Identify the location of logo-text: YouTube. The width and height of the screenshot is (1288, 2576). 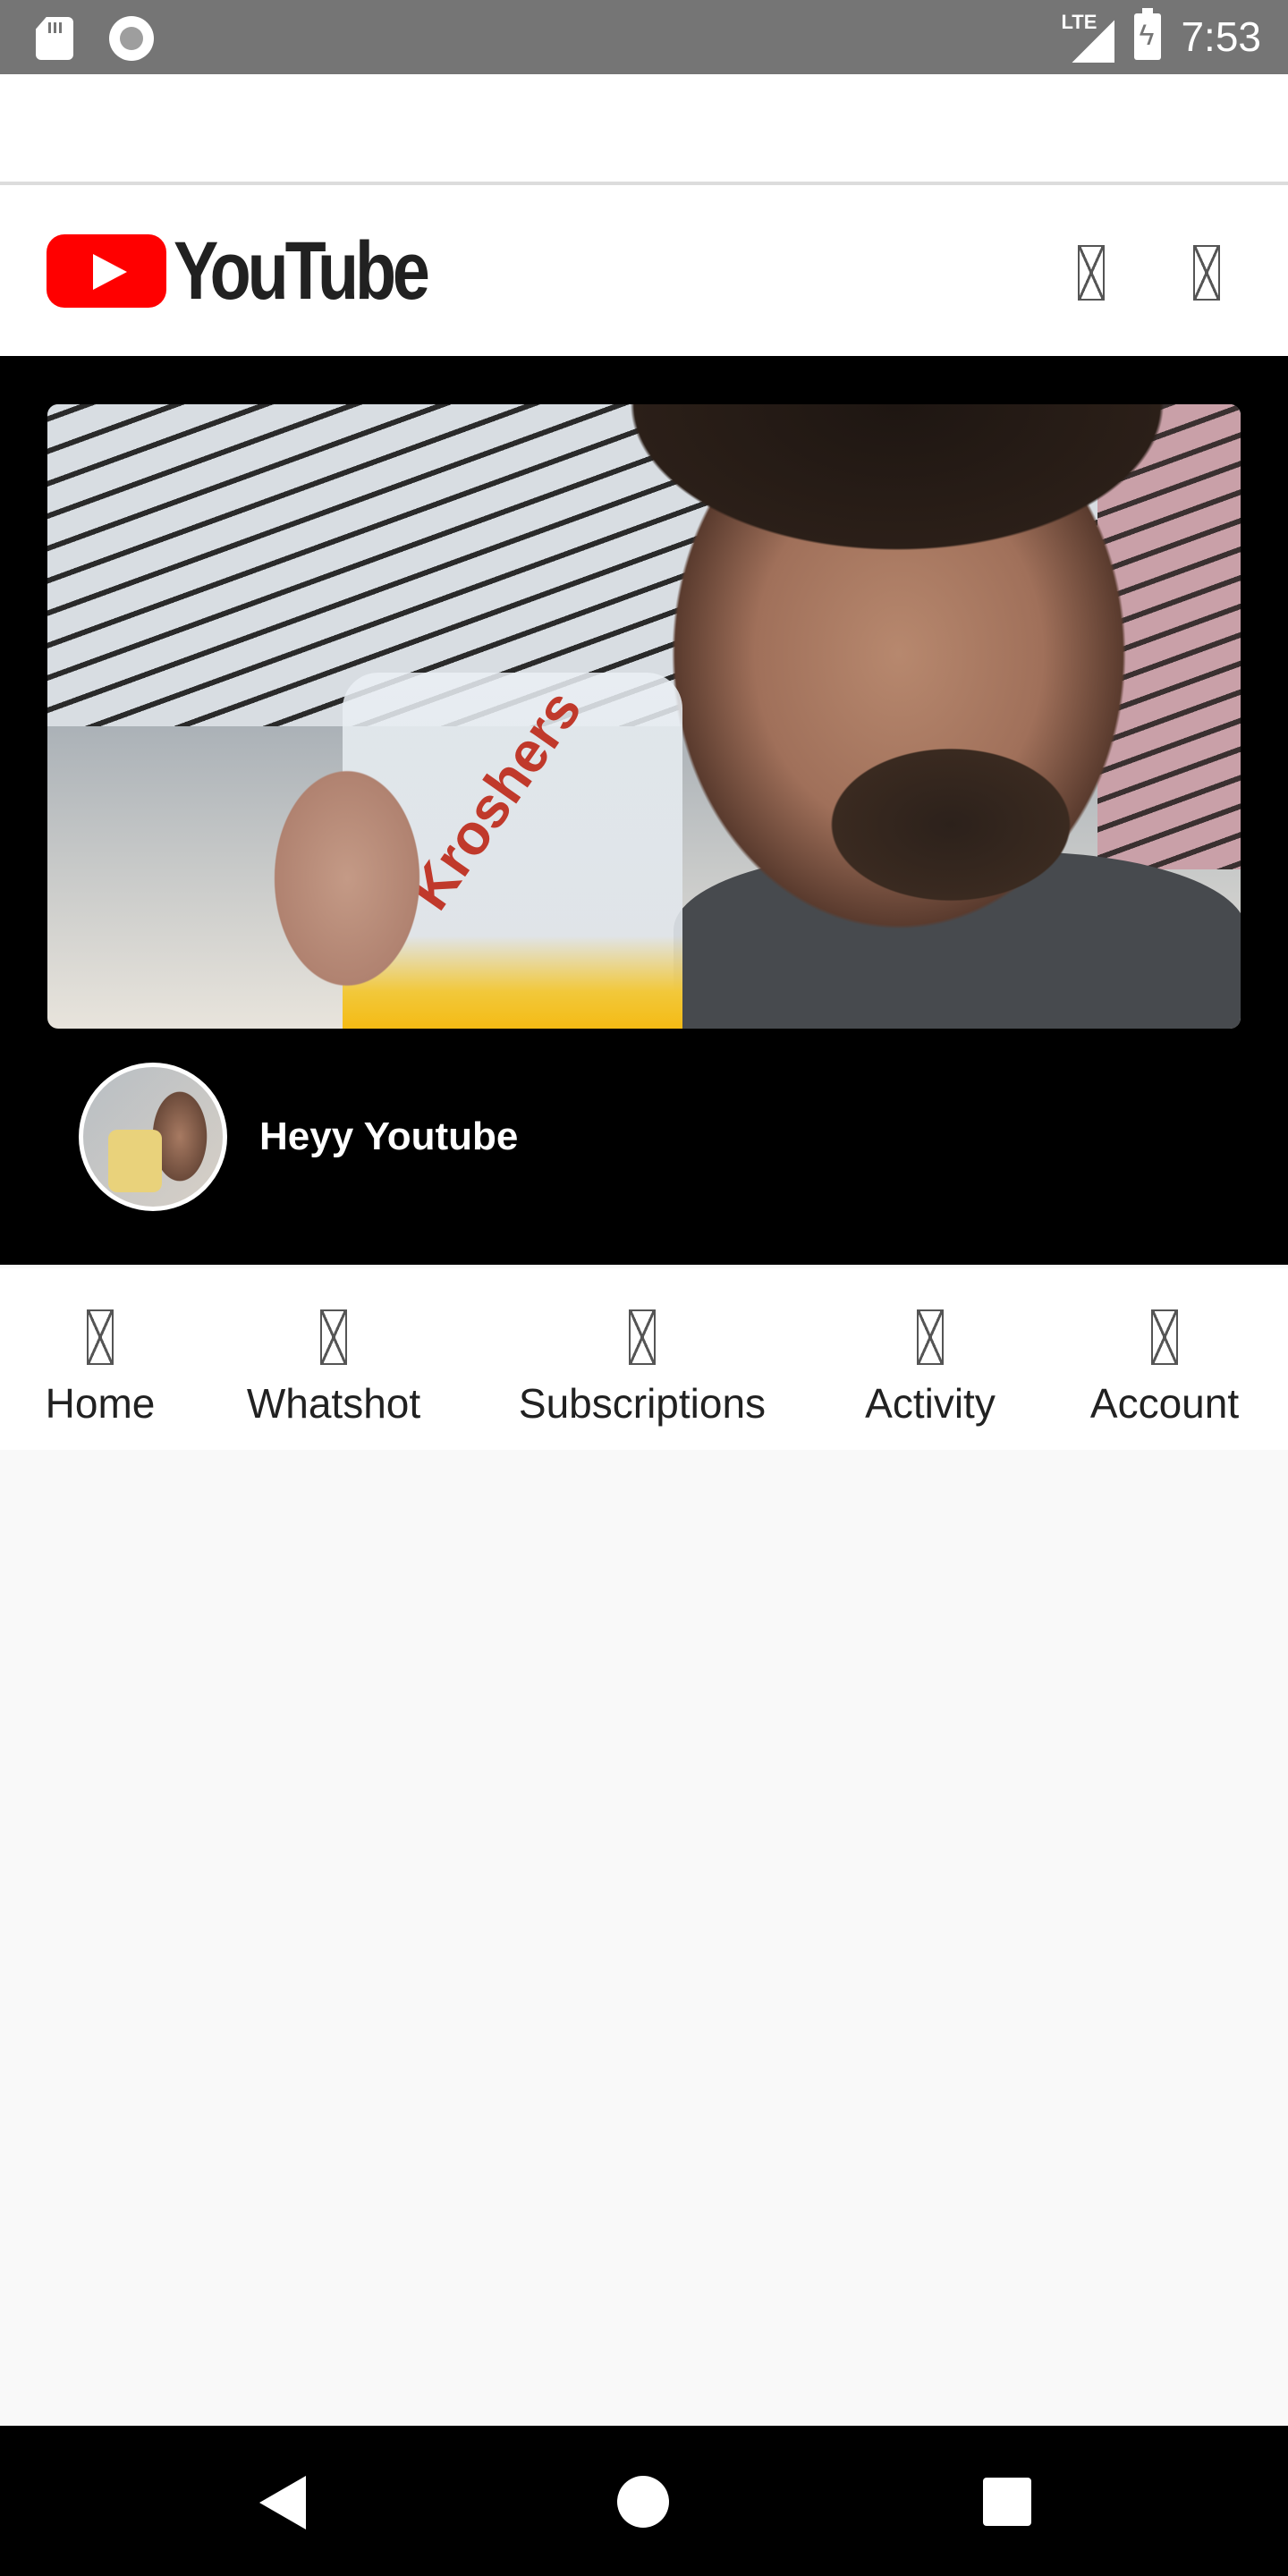
(302, 271).